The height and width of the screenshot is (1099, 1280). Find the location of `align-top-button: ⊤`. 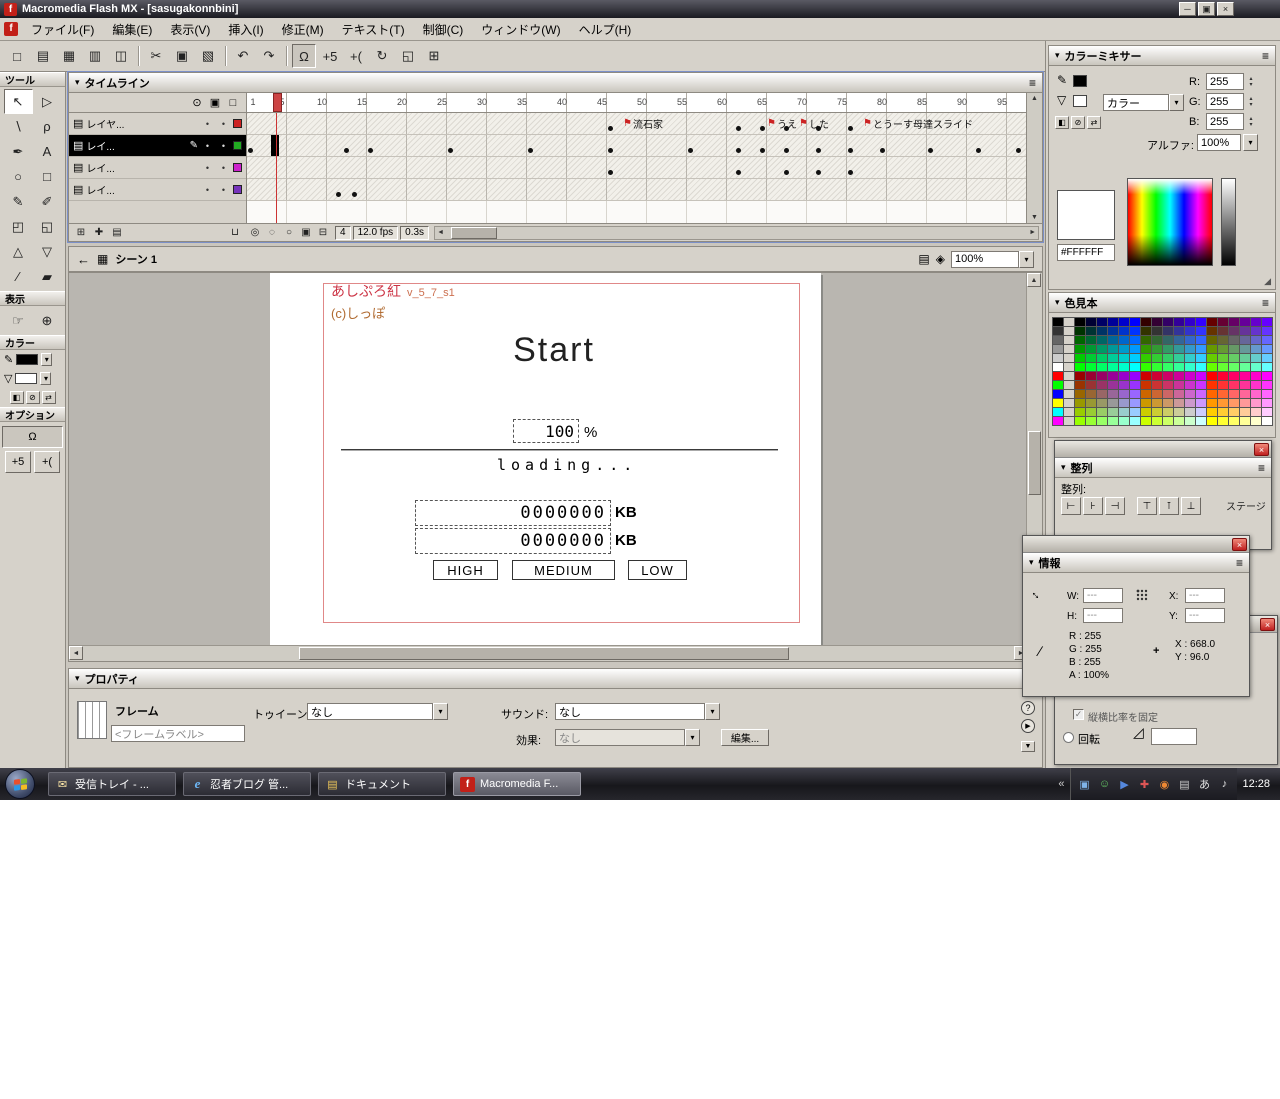

align-top-button: ⊤ is located at coordinates (1147, 506).